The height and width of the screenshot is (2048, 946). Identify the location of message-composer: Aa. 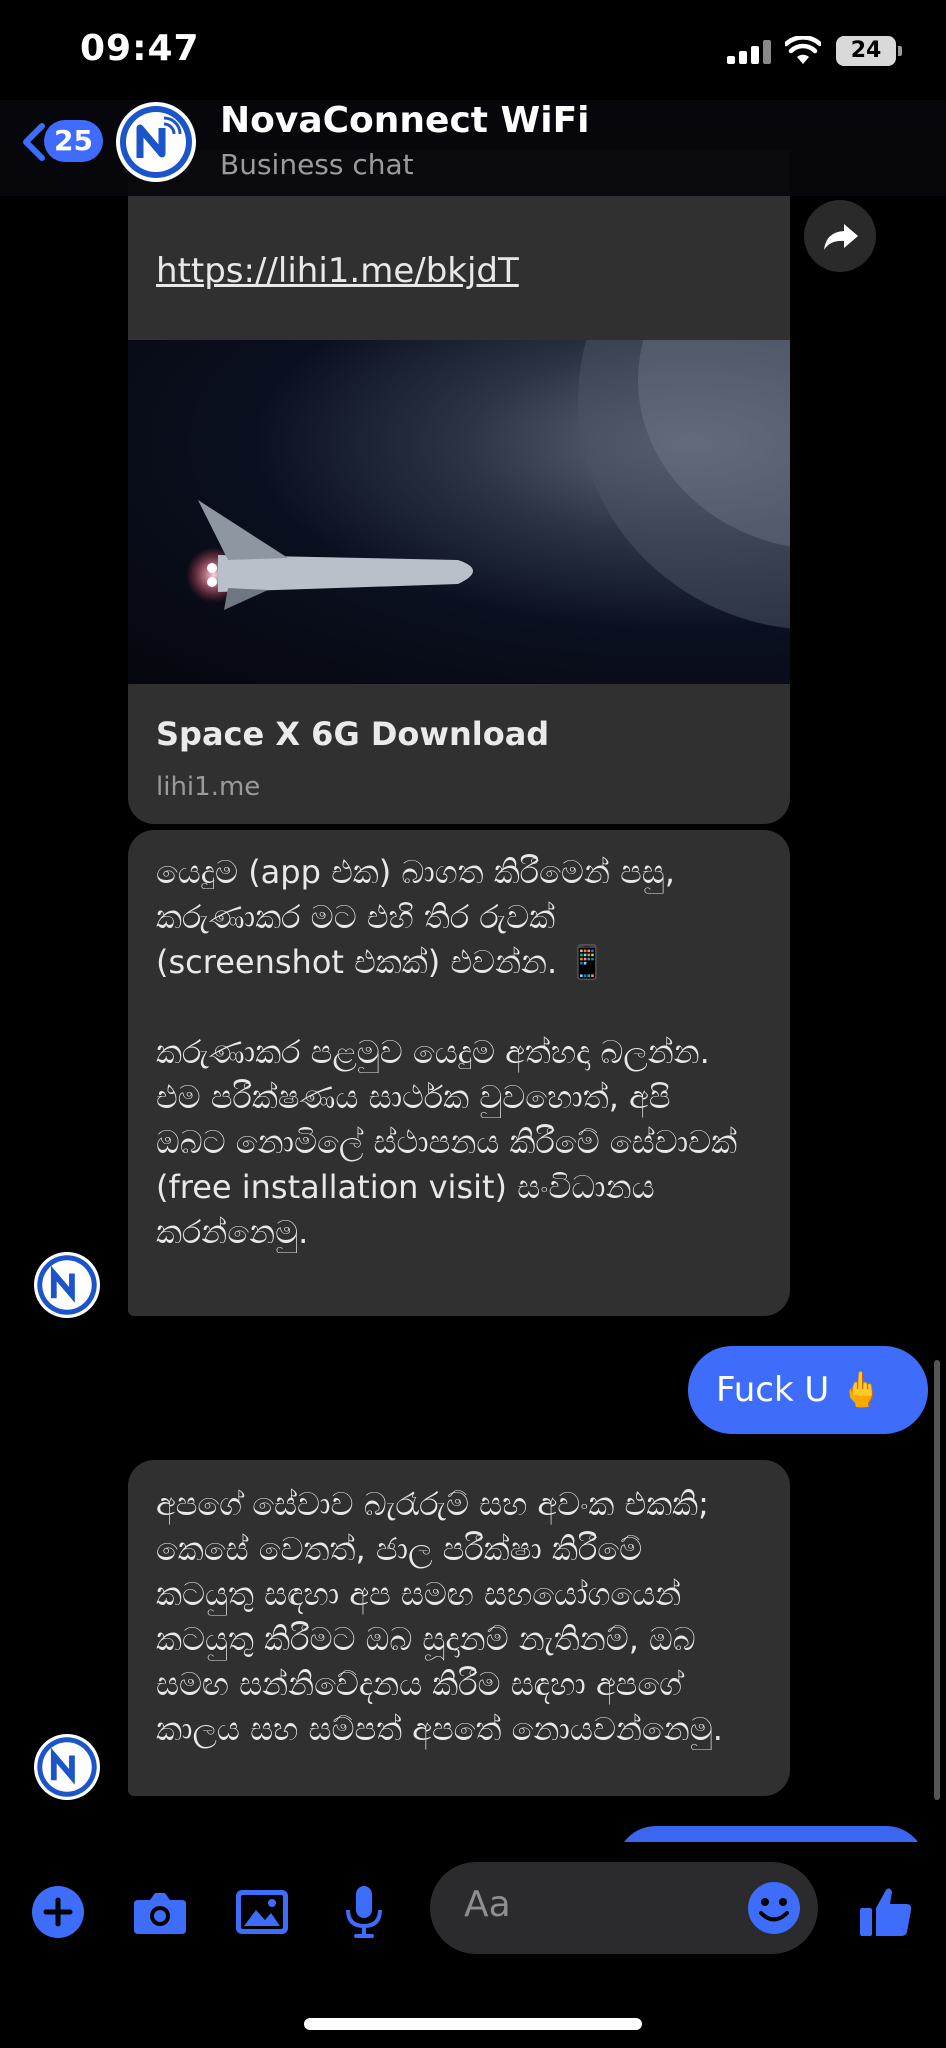
(473, 1917).